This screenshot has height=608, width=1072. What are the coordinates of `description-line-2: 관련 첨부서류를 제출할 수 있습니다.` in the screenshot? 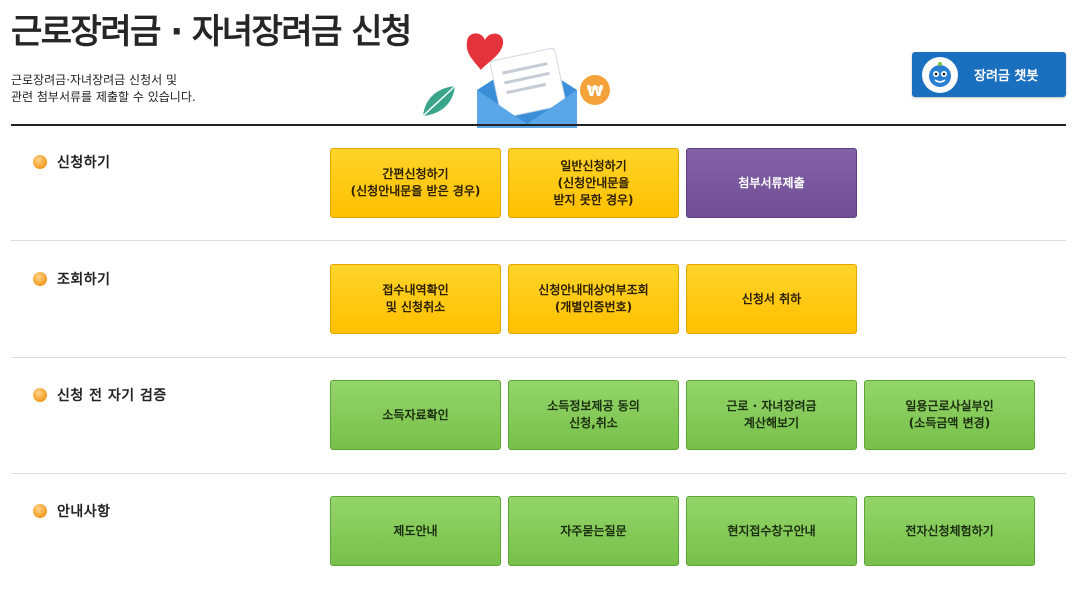 It's located at (103, 97).